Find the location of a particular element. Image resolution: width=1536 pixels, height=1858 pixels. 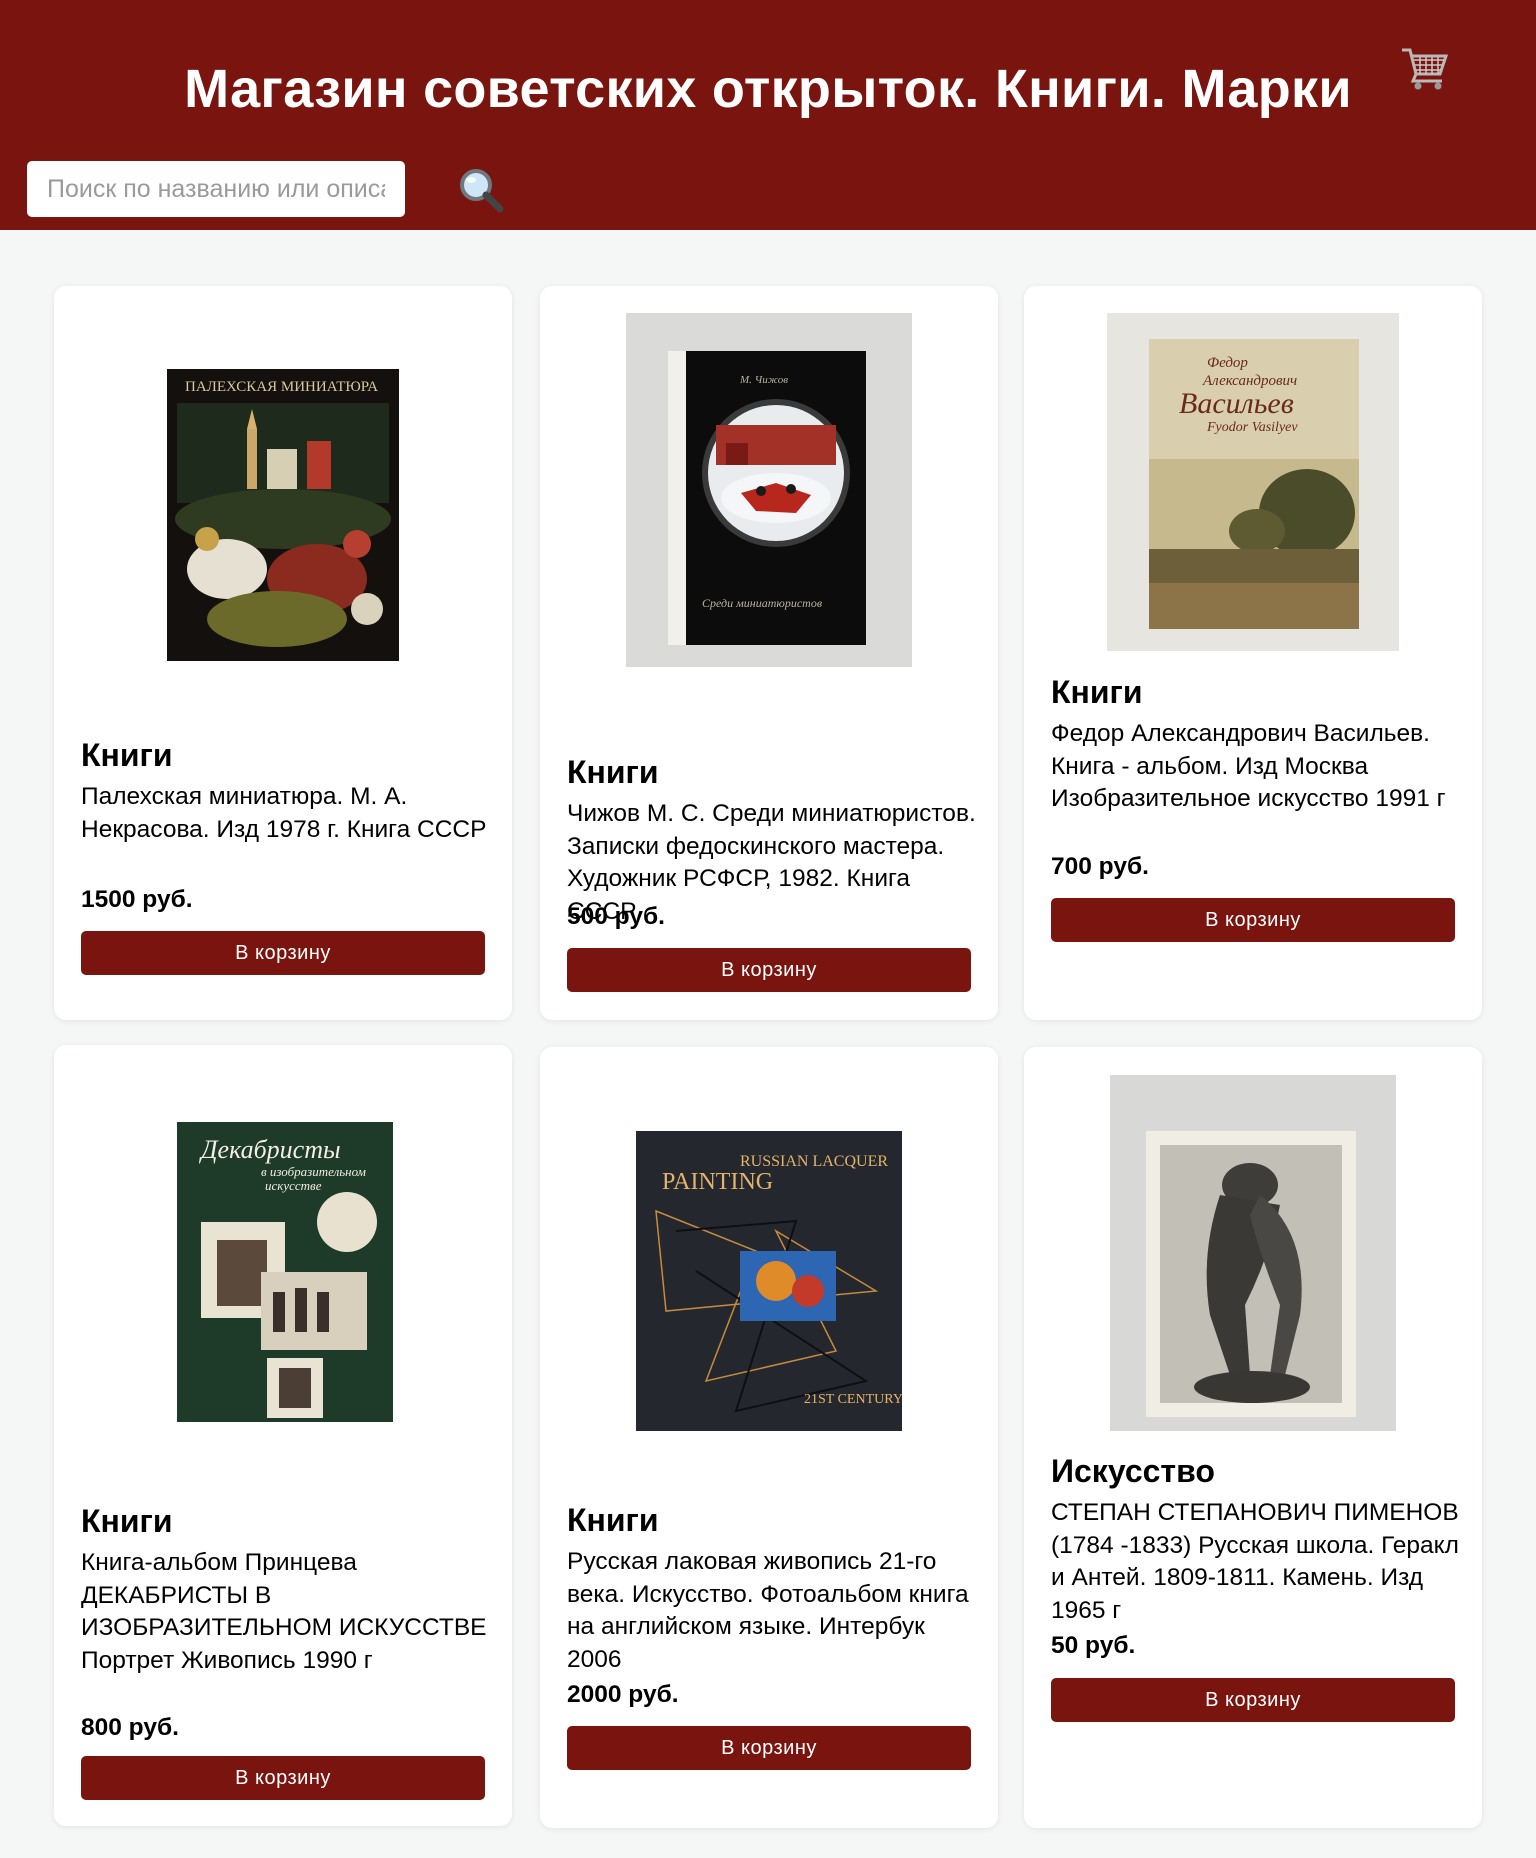

product-price: 800 руб. is located at coordinates (130, 1727).